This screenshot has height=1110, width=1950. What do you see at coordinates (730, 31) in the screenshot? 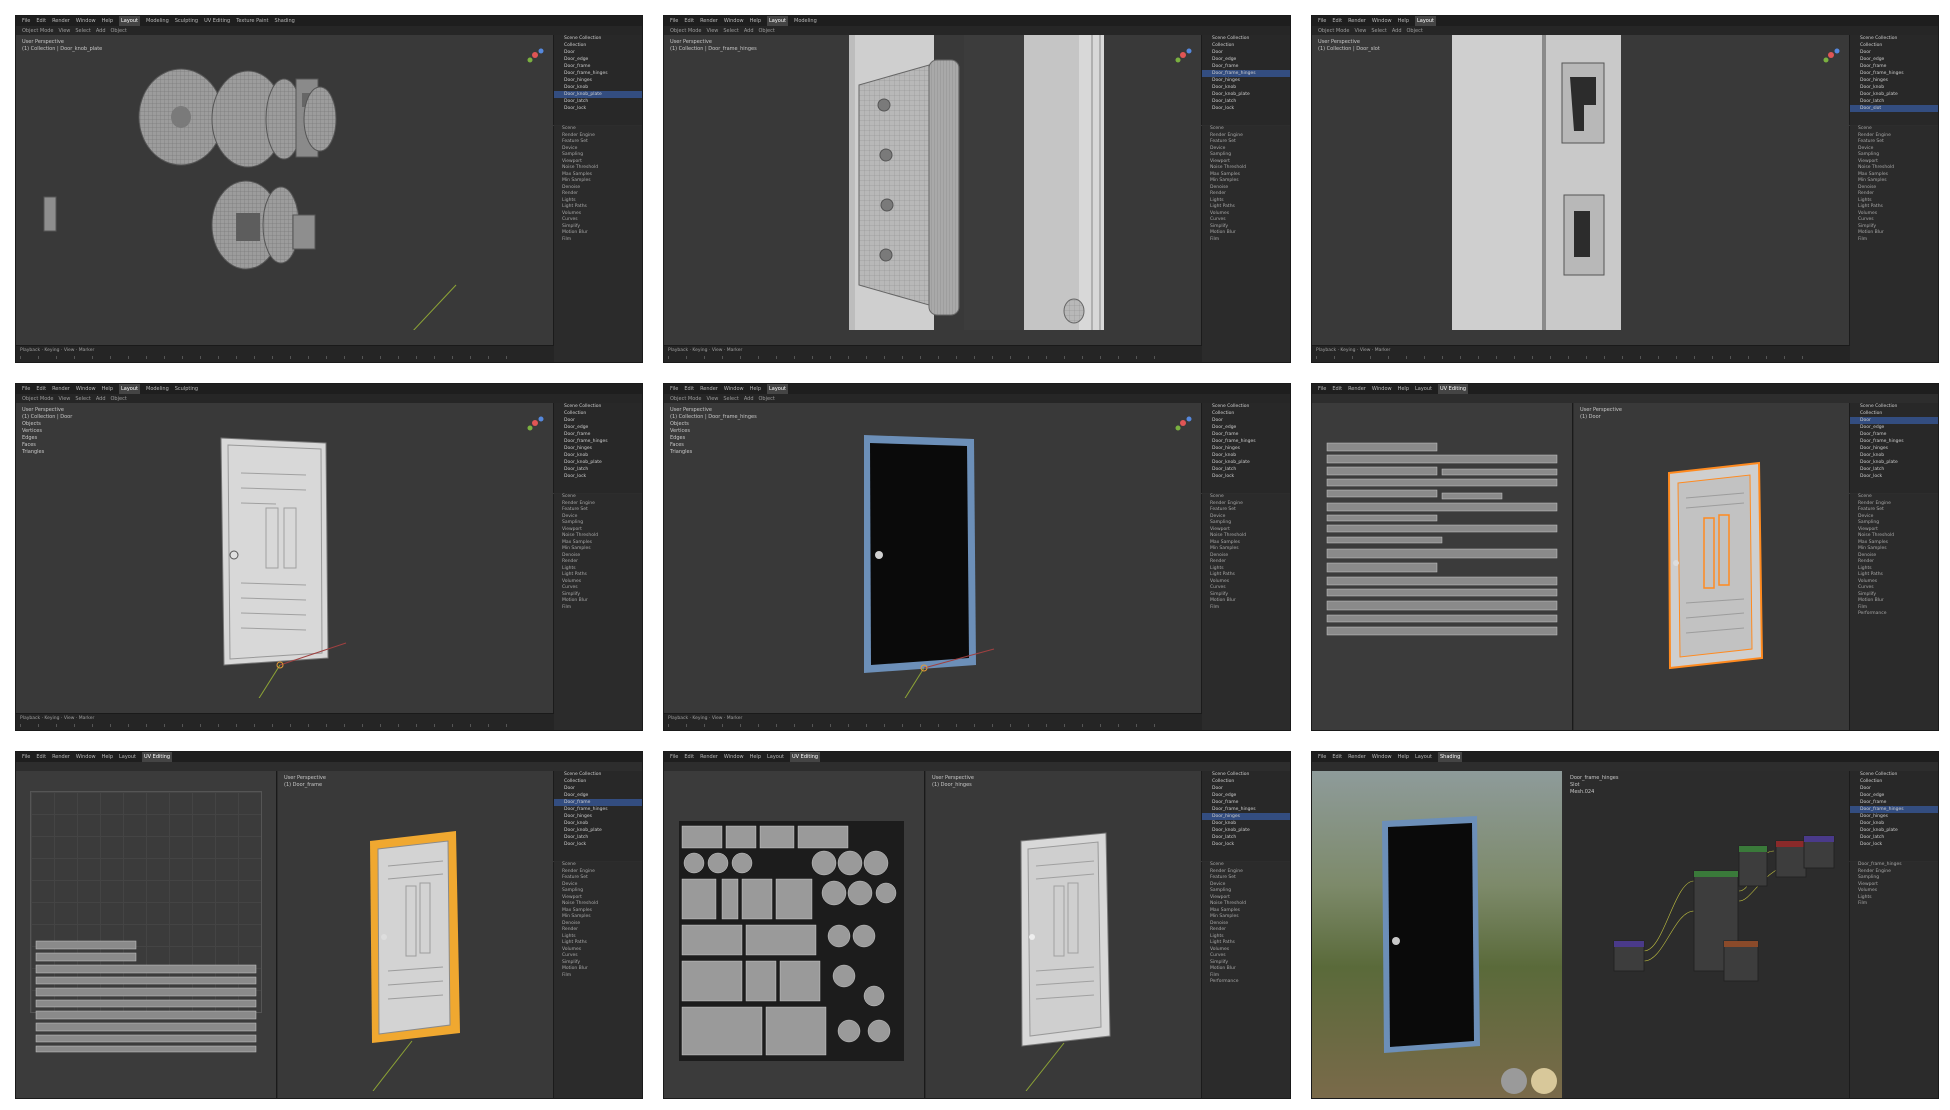
I see `select-menu: Select` at bounding box center [730, 31].